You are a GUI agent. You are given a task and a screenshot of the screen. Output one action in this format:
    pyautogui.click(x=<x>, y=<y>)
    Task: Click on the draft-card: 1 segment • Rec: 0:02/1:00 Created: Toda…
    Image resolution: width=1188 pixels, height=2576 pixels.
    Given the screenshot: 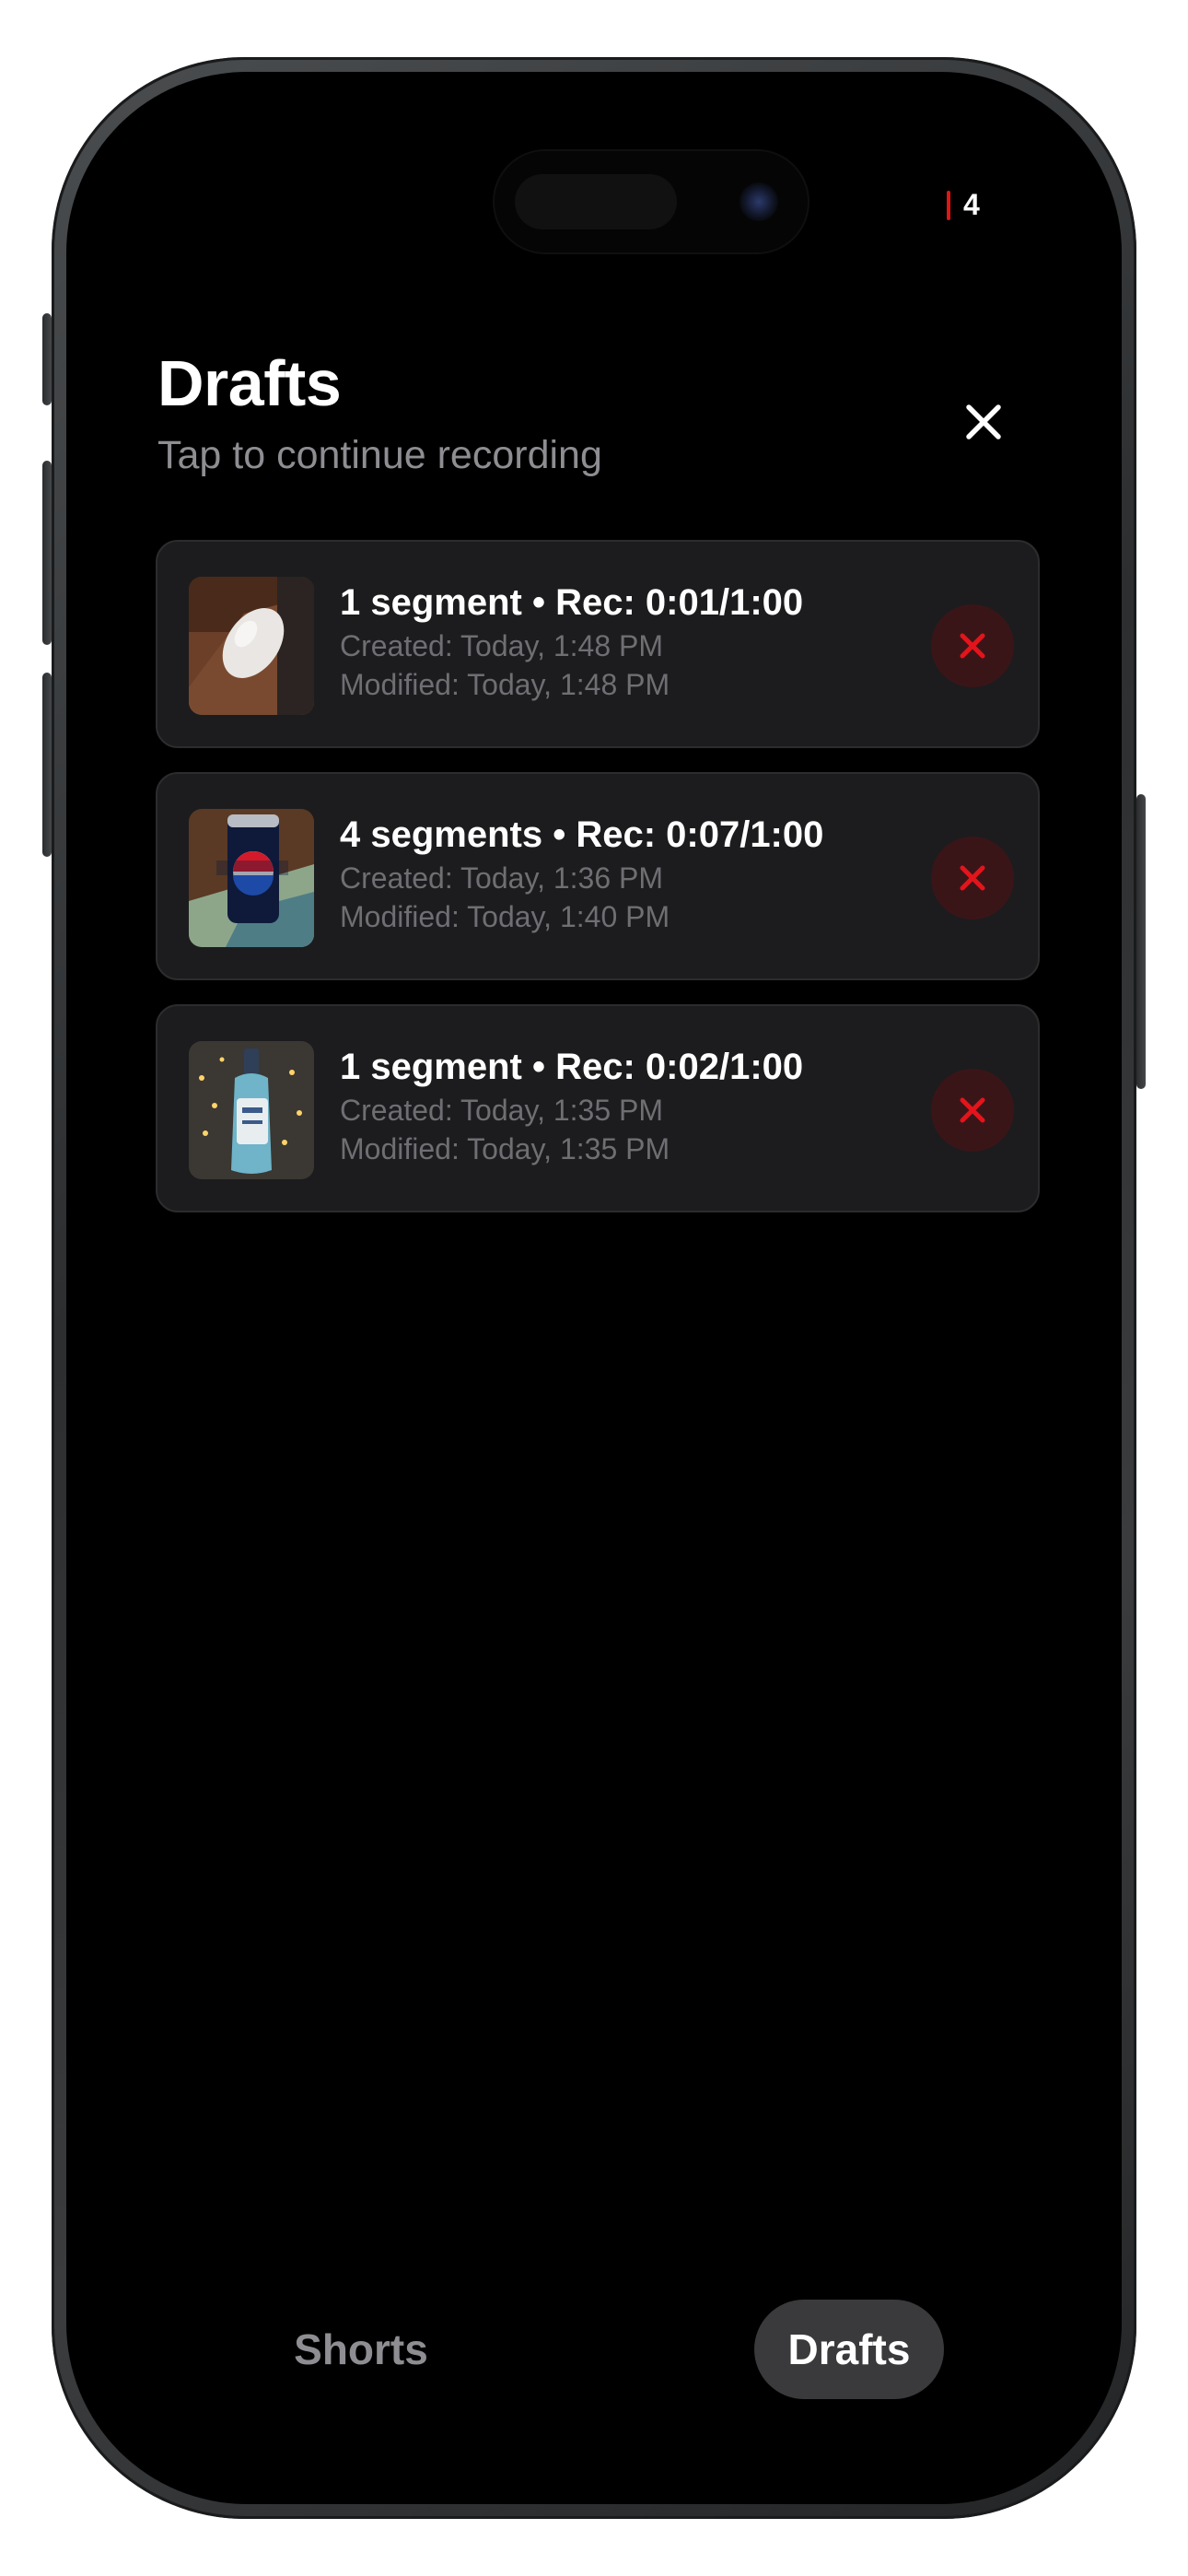 What is the action you would take?
    pyautogui.click(x=598, y=1108)
    